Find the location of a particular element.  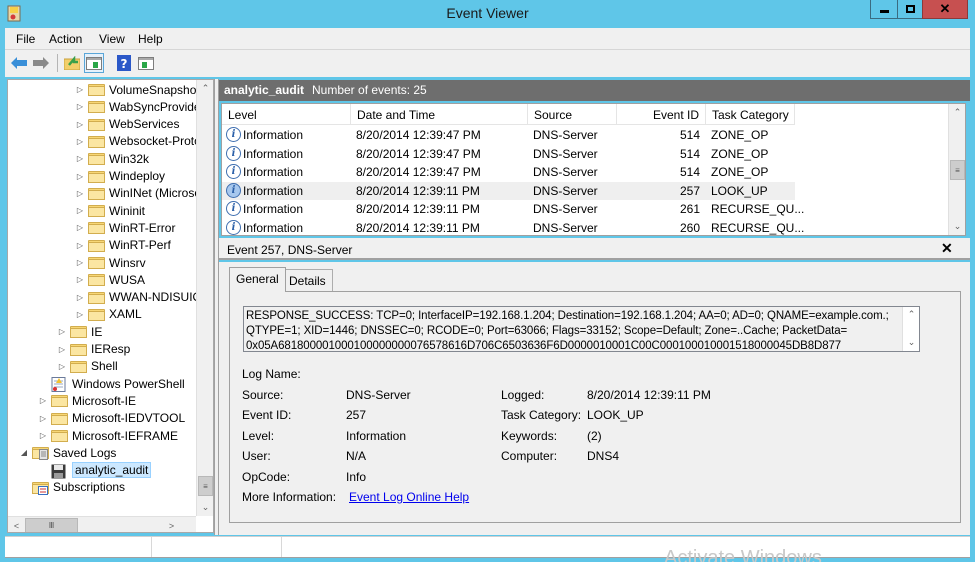

tree-item: Windows PowerShell is located at coordinates (111, 384).